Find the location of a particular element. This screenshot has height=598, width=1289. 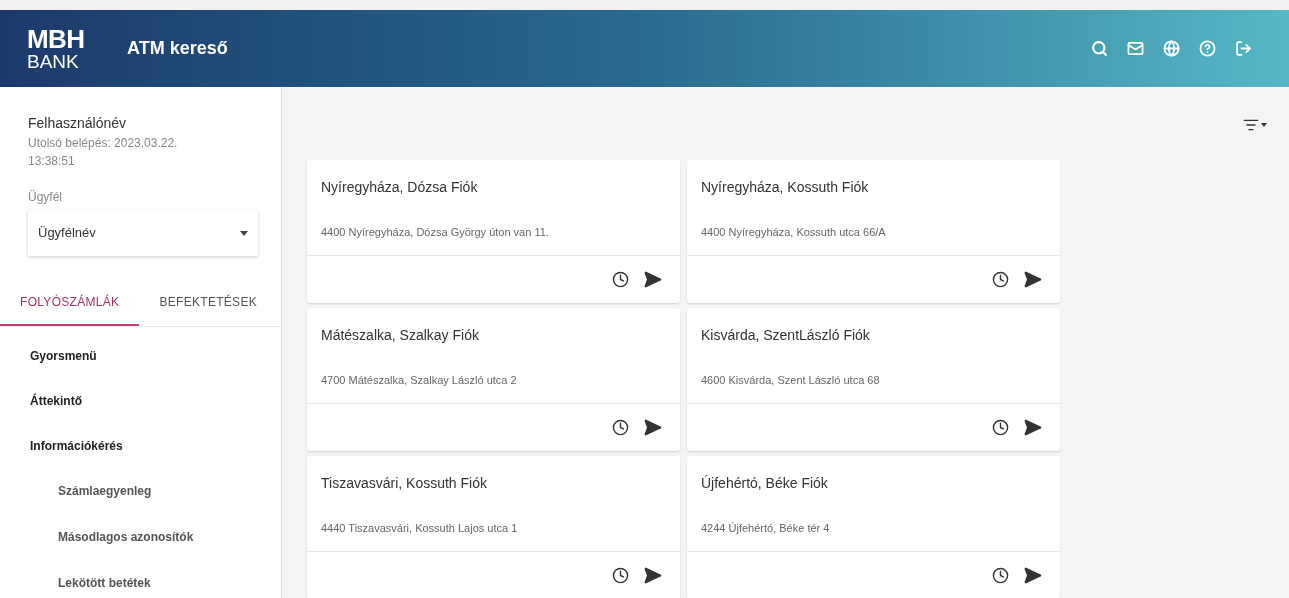

branch-name: Nyíregyháza, Dózsa Fiók is located at coordinates (400, 187).